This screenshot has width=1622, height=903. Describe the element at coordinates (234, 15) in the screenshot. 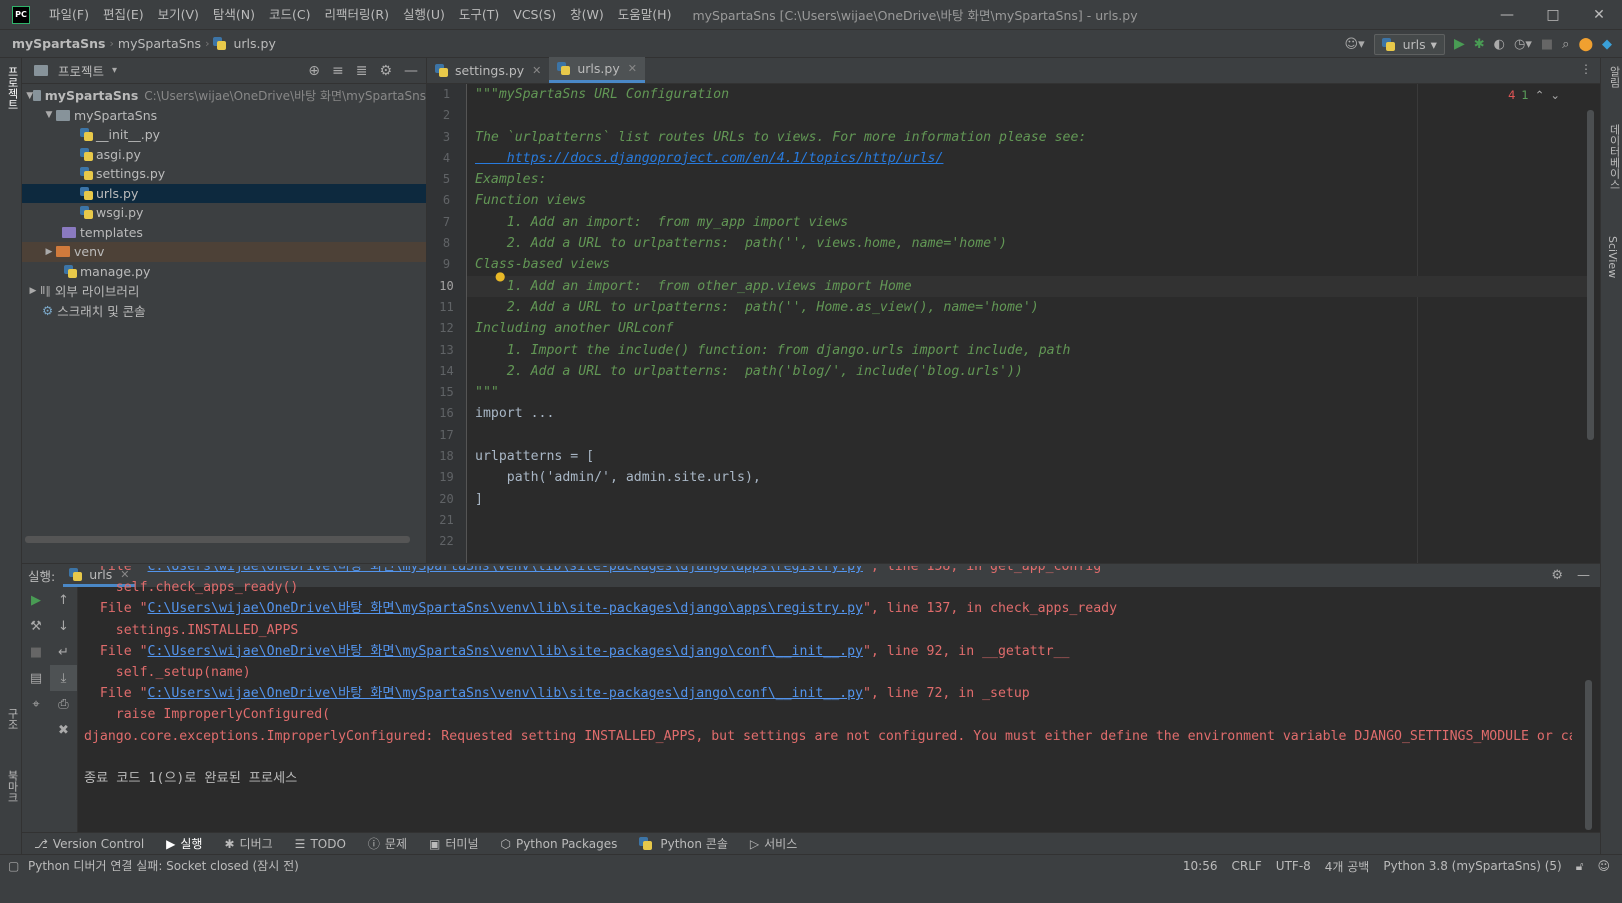

I see `menu-navigate: 탐색(N)` at that location.